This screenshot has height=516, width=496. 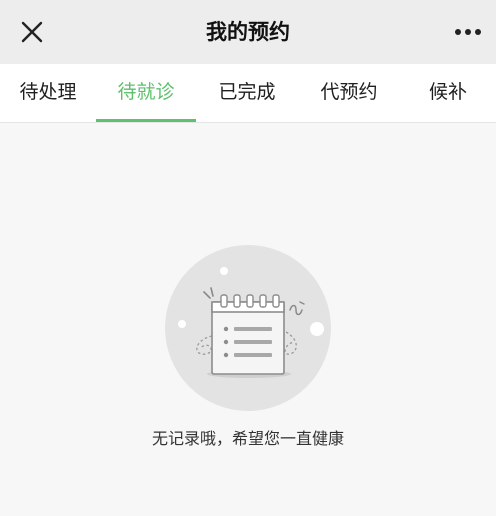 I want to click on tab-awaiting-visit: 待就诊, so click(x=146, y=93).